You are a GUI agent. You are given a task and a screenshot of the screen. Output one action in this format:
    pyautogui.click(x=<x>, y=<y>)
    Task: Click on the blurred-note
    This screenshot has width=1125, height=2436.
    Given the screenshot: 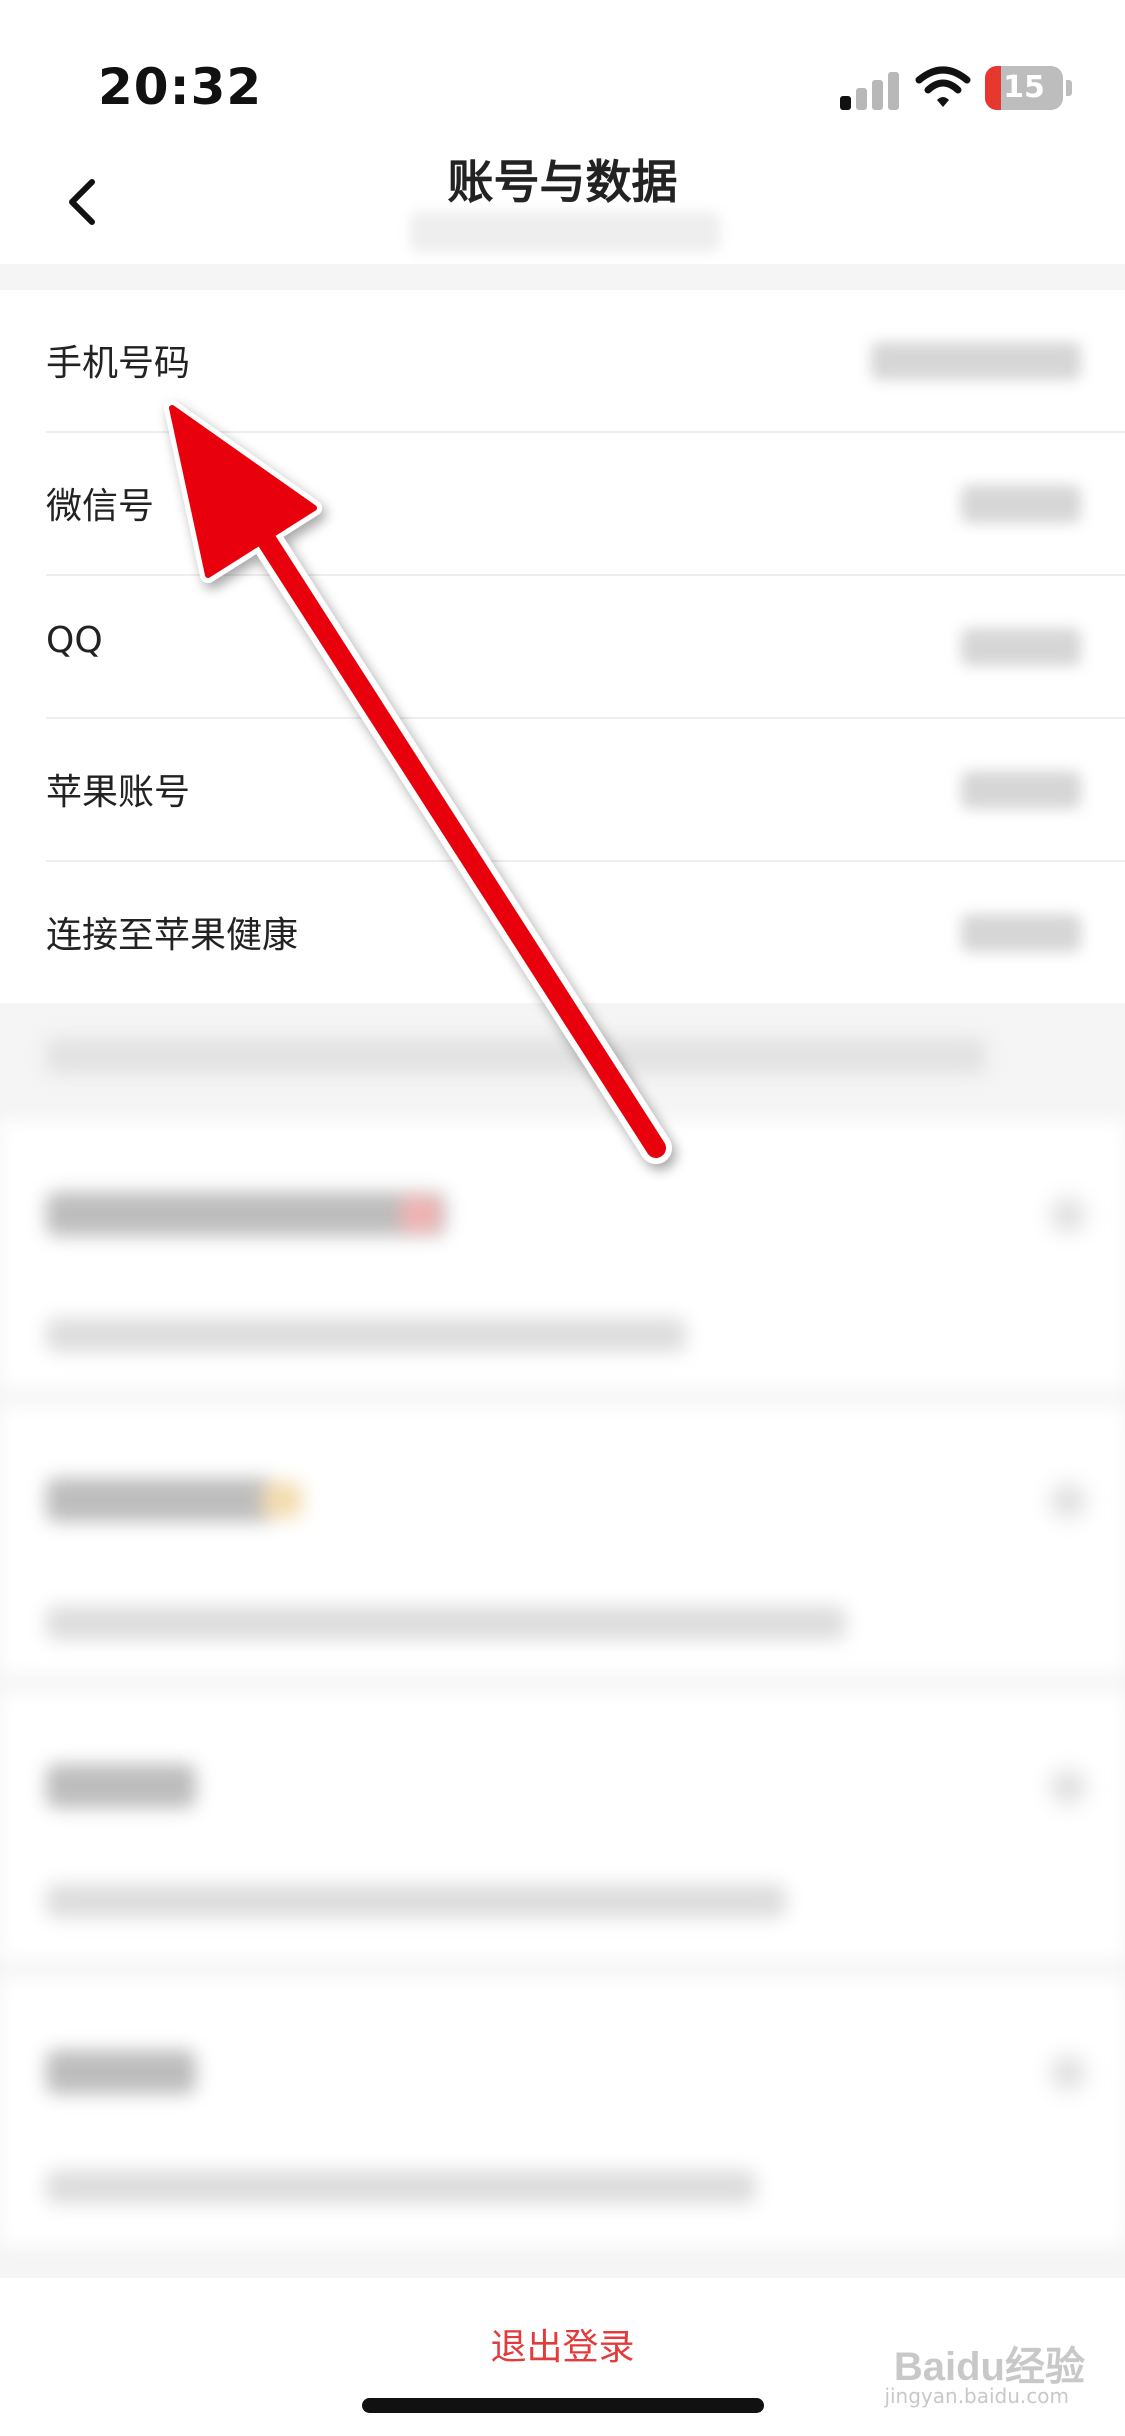 What is the action you would take?
    pyautogui.click(x=516, y=1056)
    